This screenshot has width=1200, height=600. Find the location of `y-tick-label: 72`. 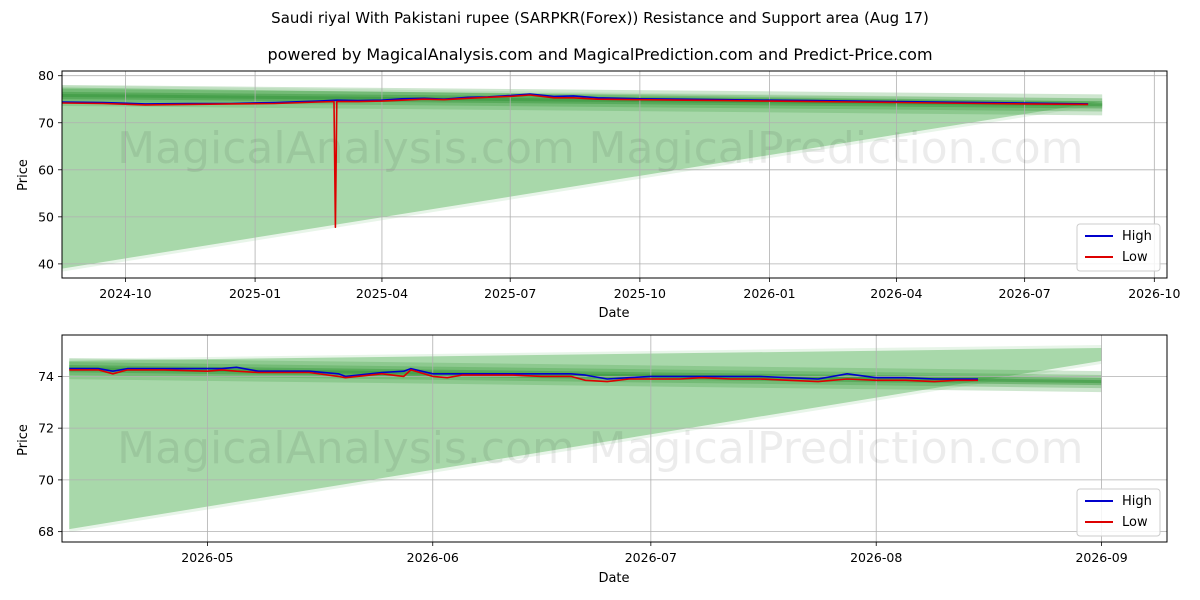

y-tick-label: 72 is located at coordinates (46, 428).